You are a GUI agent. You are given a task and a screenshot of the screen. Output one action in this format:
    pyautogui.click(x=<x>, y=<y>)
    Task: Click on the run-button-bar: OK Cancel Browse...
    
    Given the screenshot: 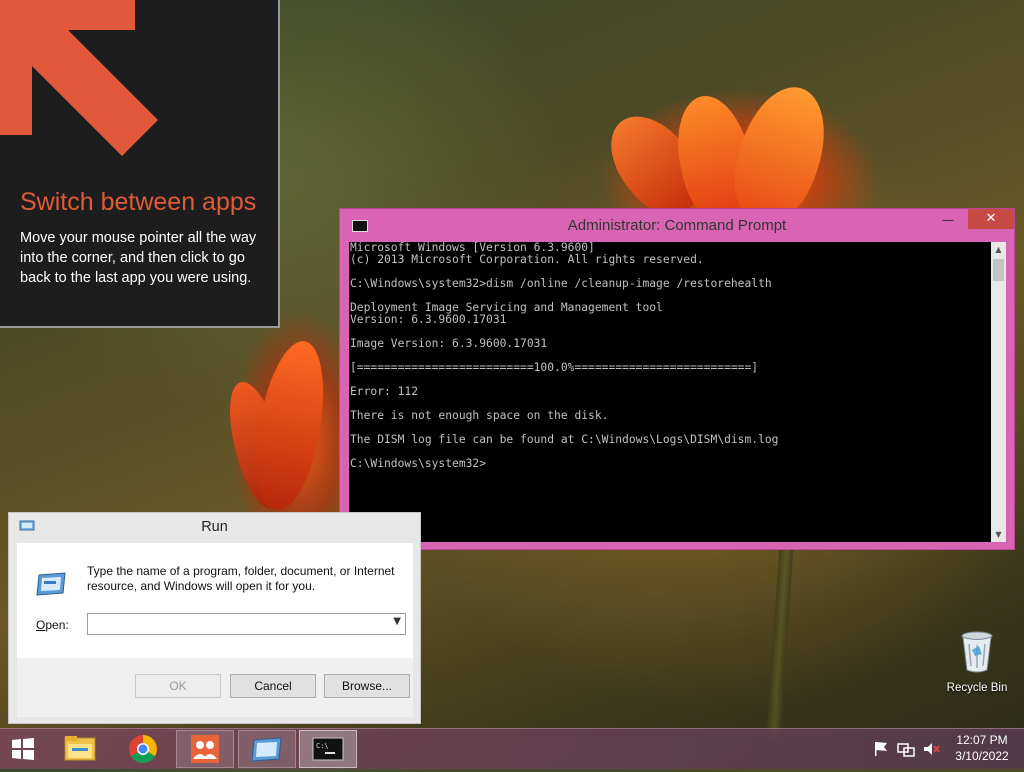 What is the action you would take?
    pyautogui.click(x=215, y=687)
    